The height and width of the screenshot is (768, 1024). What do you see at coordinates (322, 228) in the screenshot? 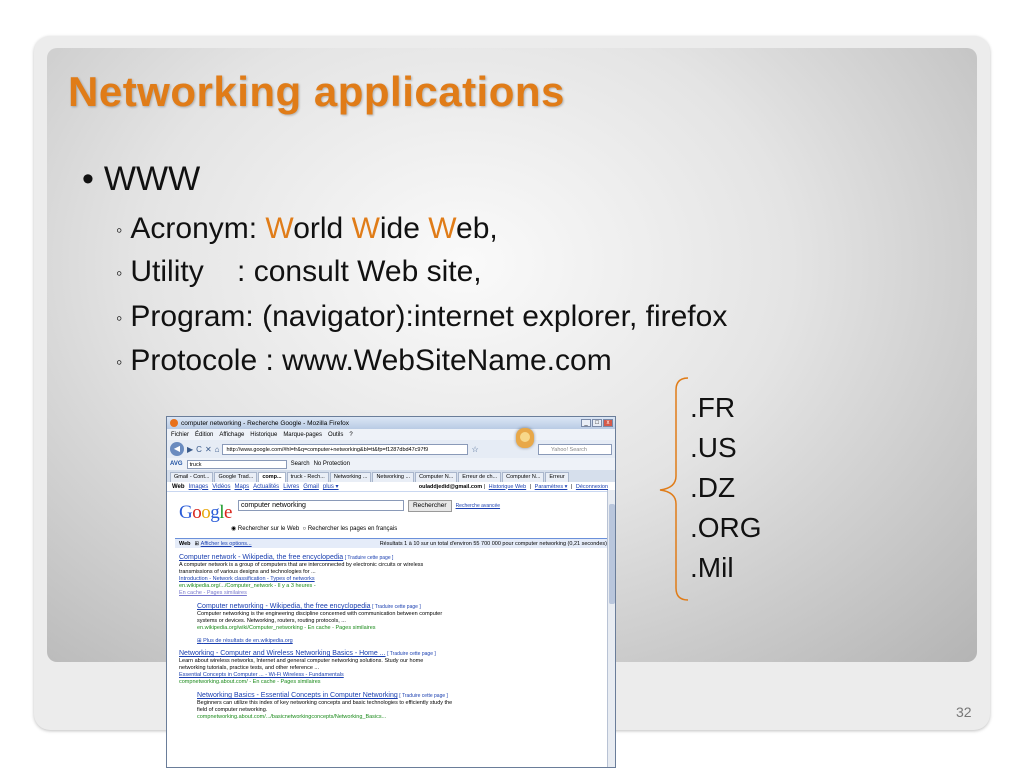
I see `acronym-orld: orld` at bounding box center [322, 228].